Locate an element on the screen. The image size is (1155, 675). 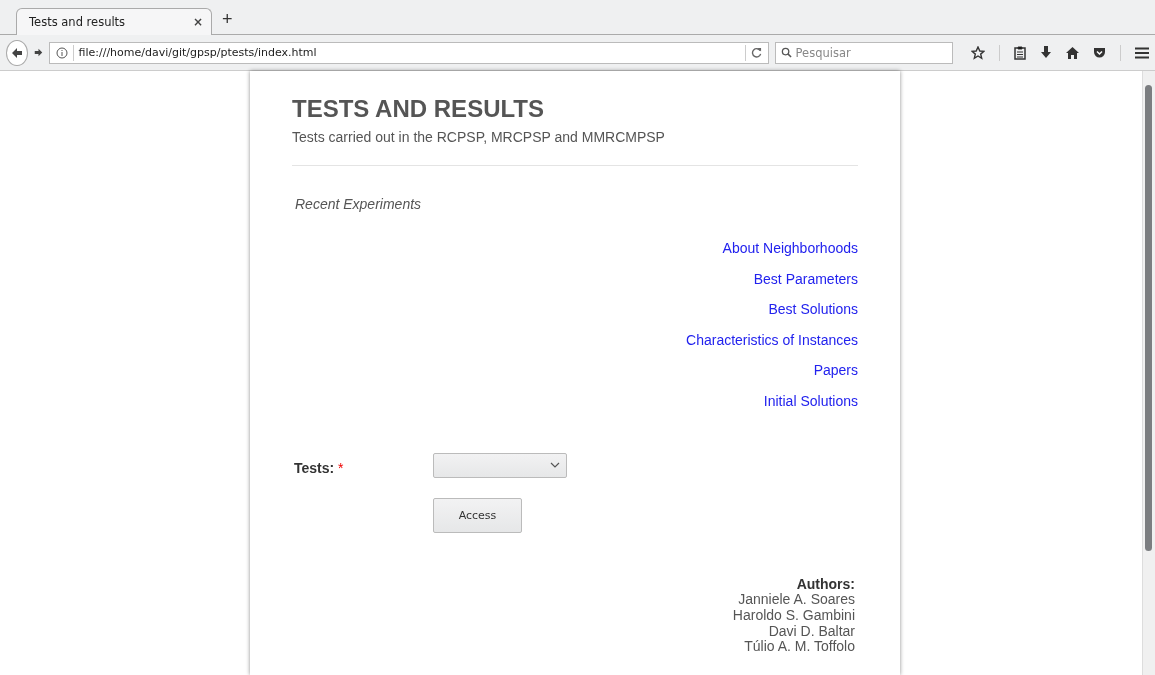
search-icon is located at coordinates (786, 52).